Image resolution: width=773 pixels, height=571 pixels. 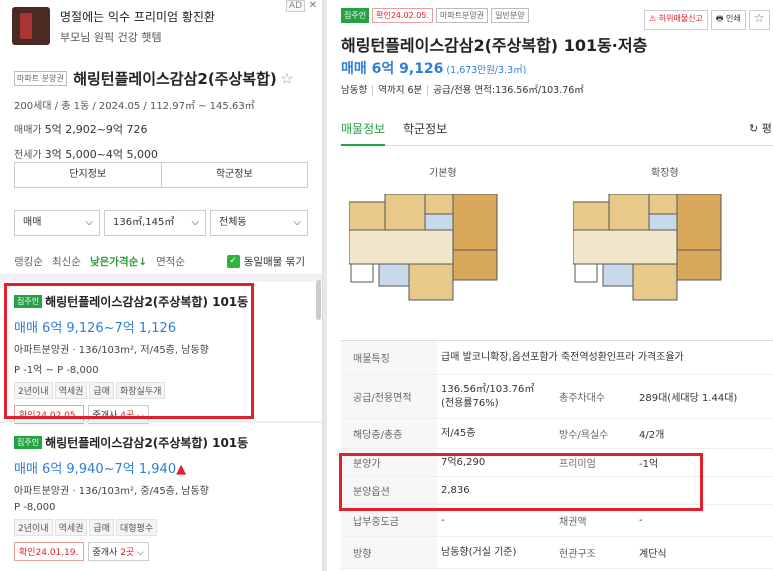 I want to click on table-row: 매물특징 급매 발코니확장,옵션포함가 죽전역성환인프라 가격조율가, so click(x=557, y=358).